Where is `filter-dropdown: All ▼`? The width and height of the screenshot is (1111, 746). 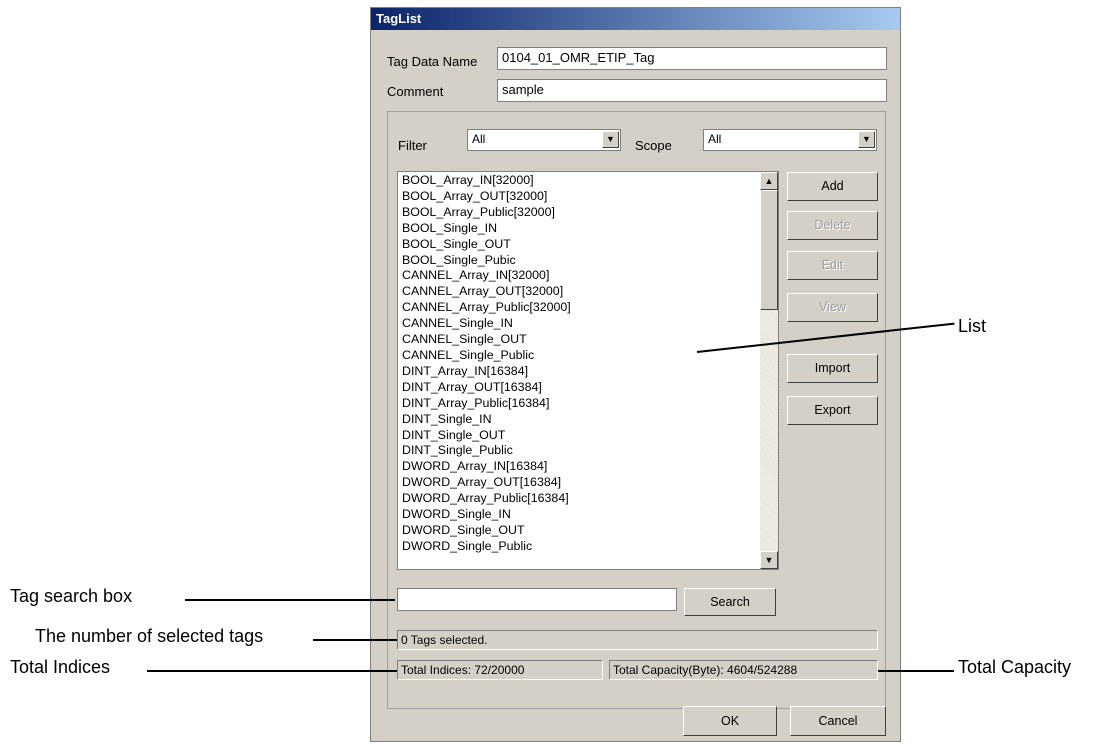 filter-dropdown: All ▼ is located at coordinates (544, 140).